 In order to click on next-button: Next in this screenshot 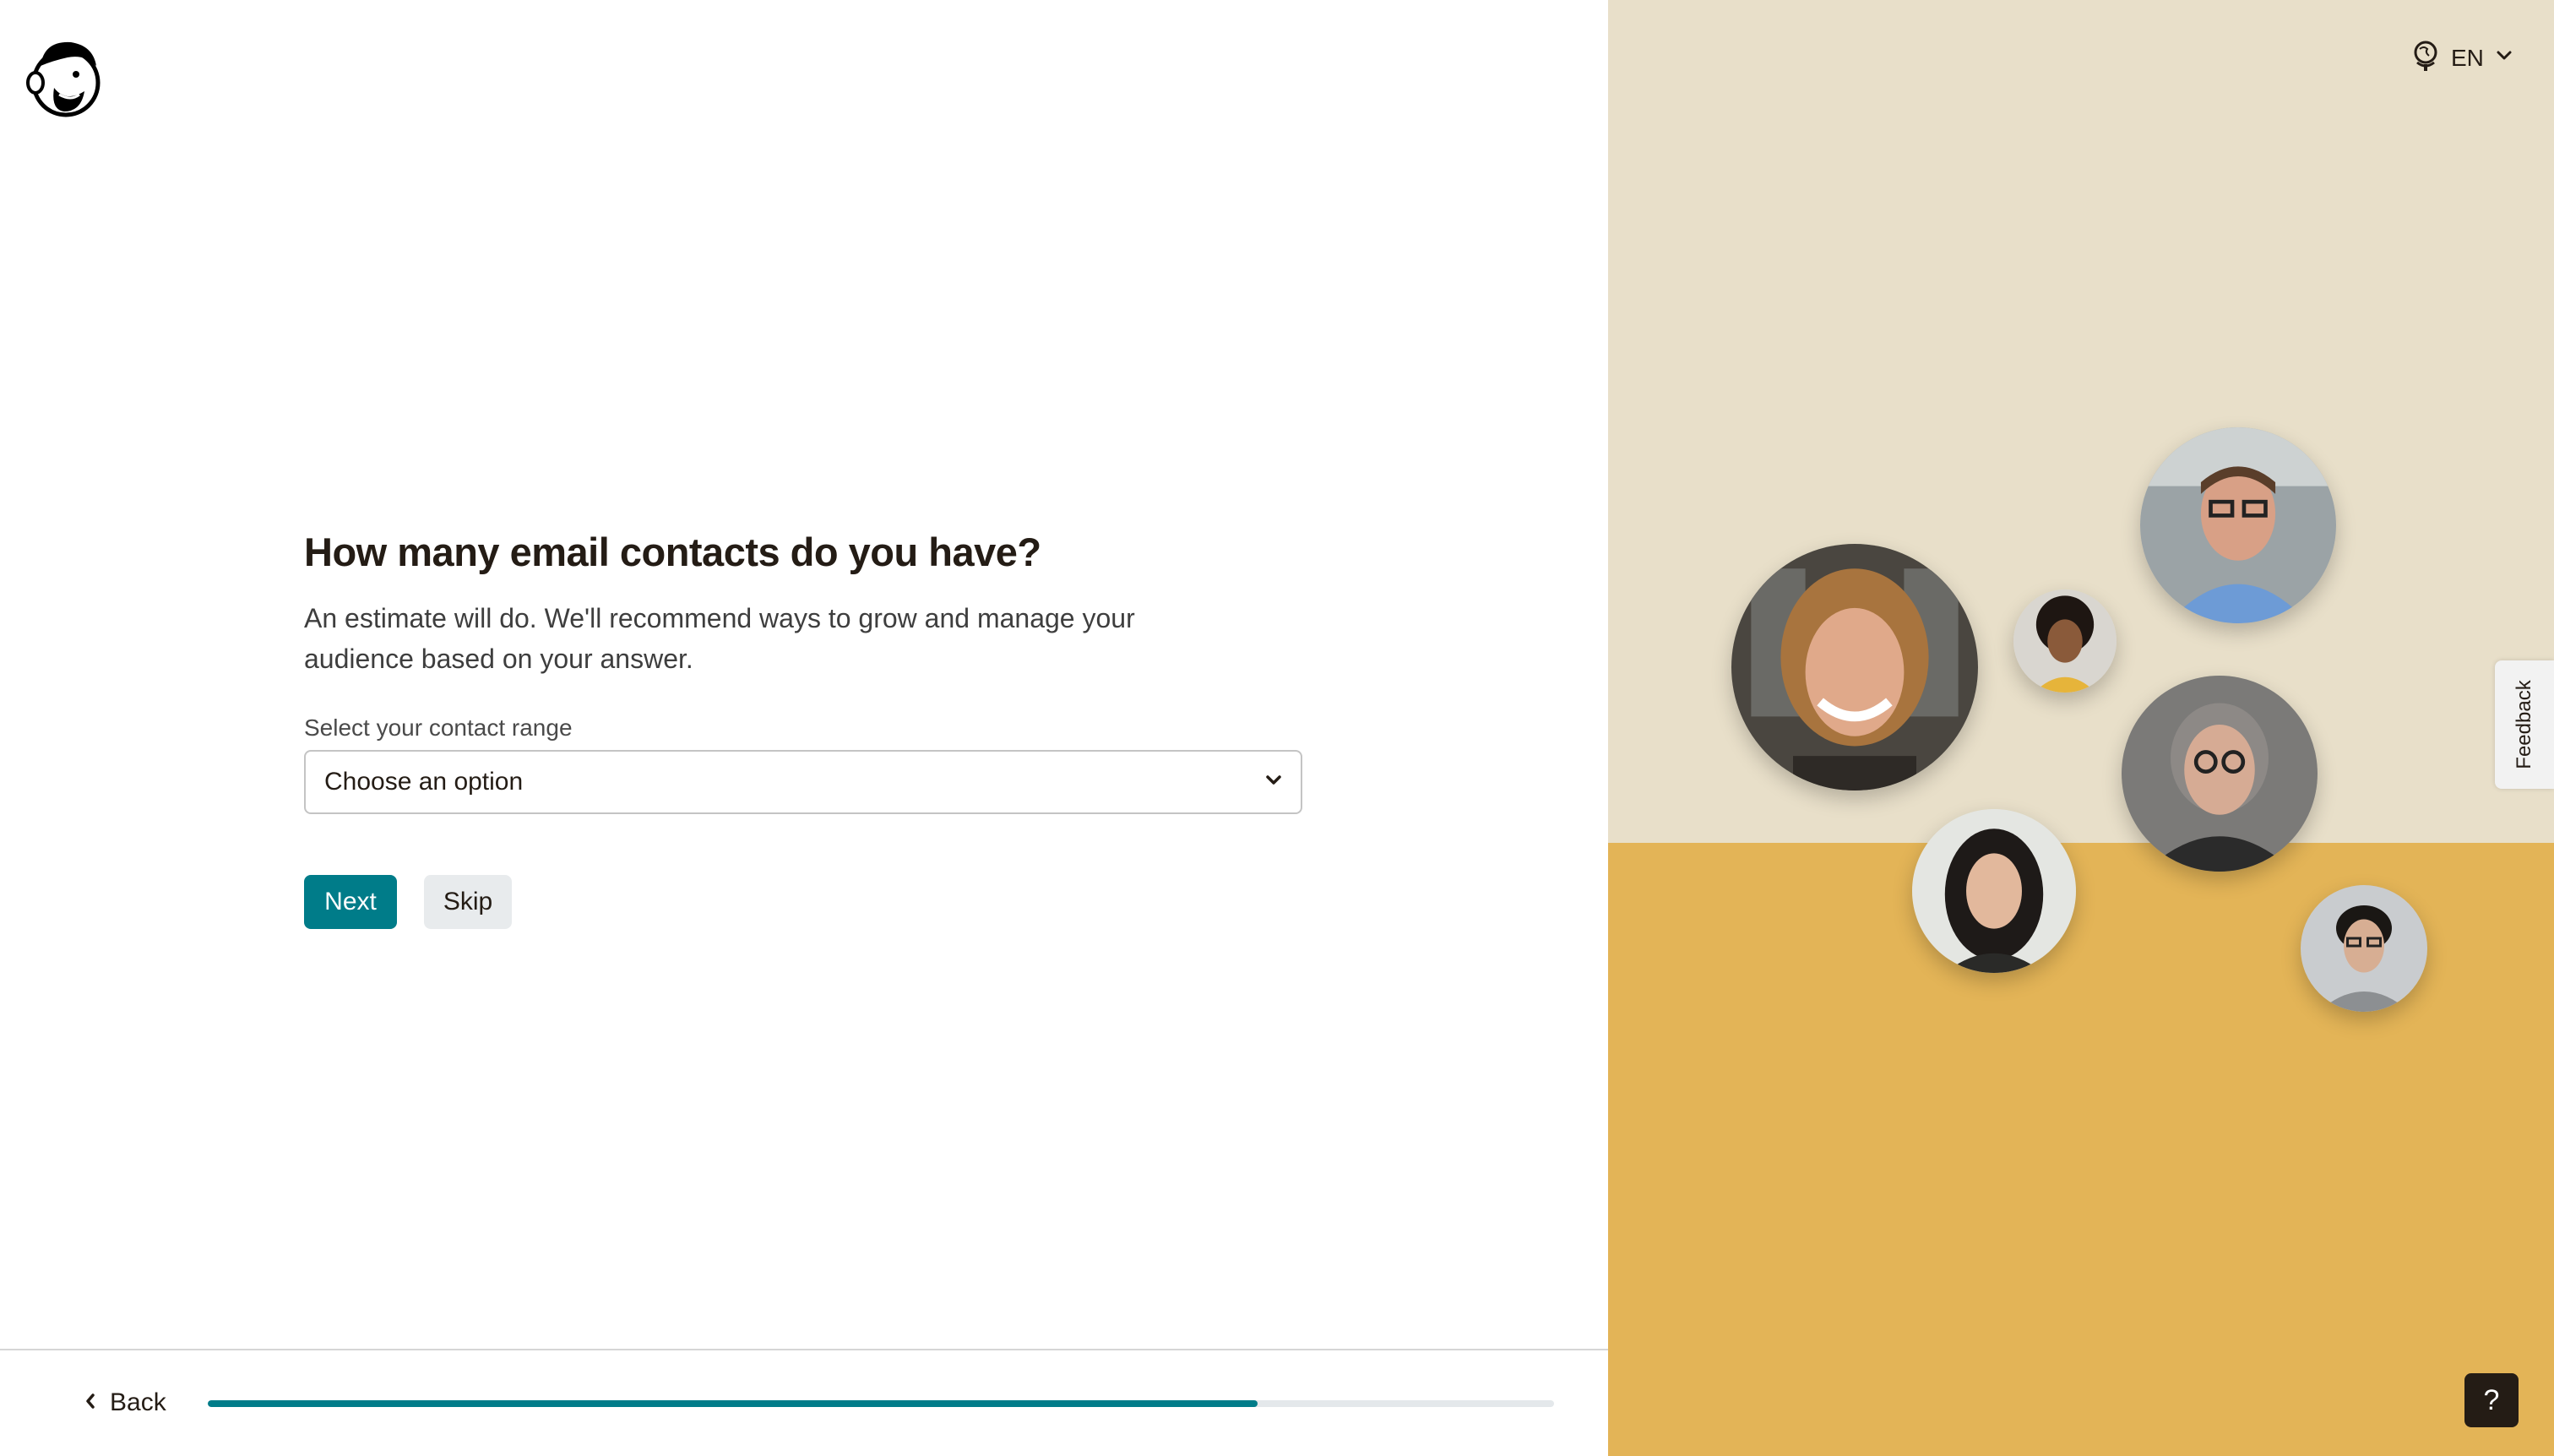, I will do `click(350, 902)`.